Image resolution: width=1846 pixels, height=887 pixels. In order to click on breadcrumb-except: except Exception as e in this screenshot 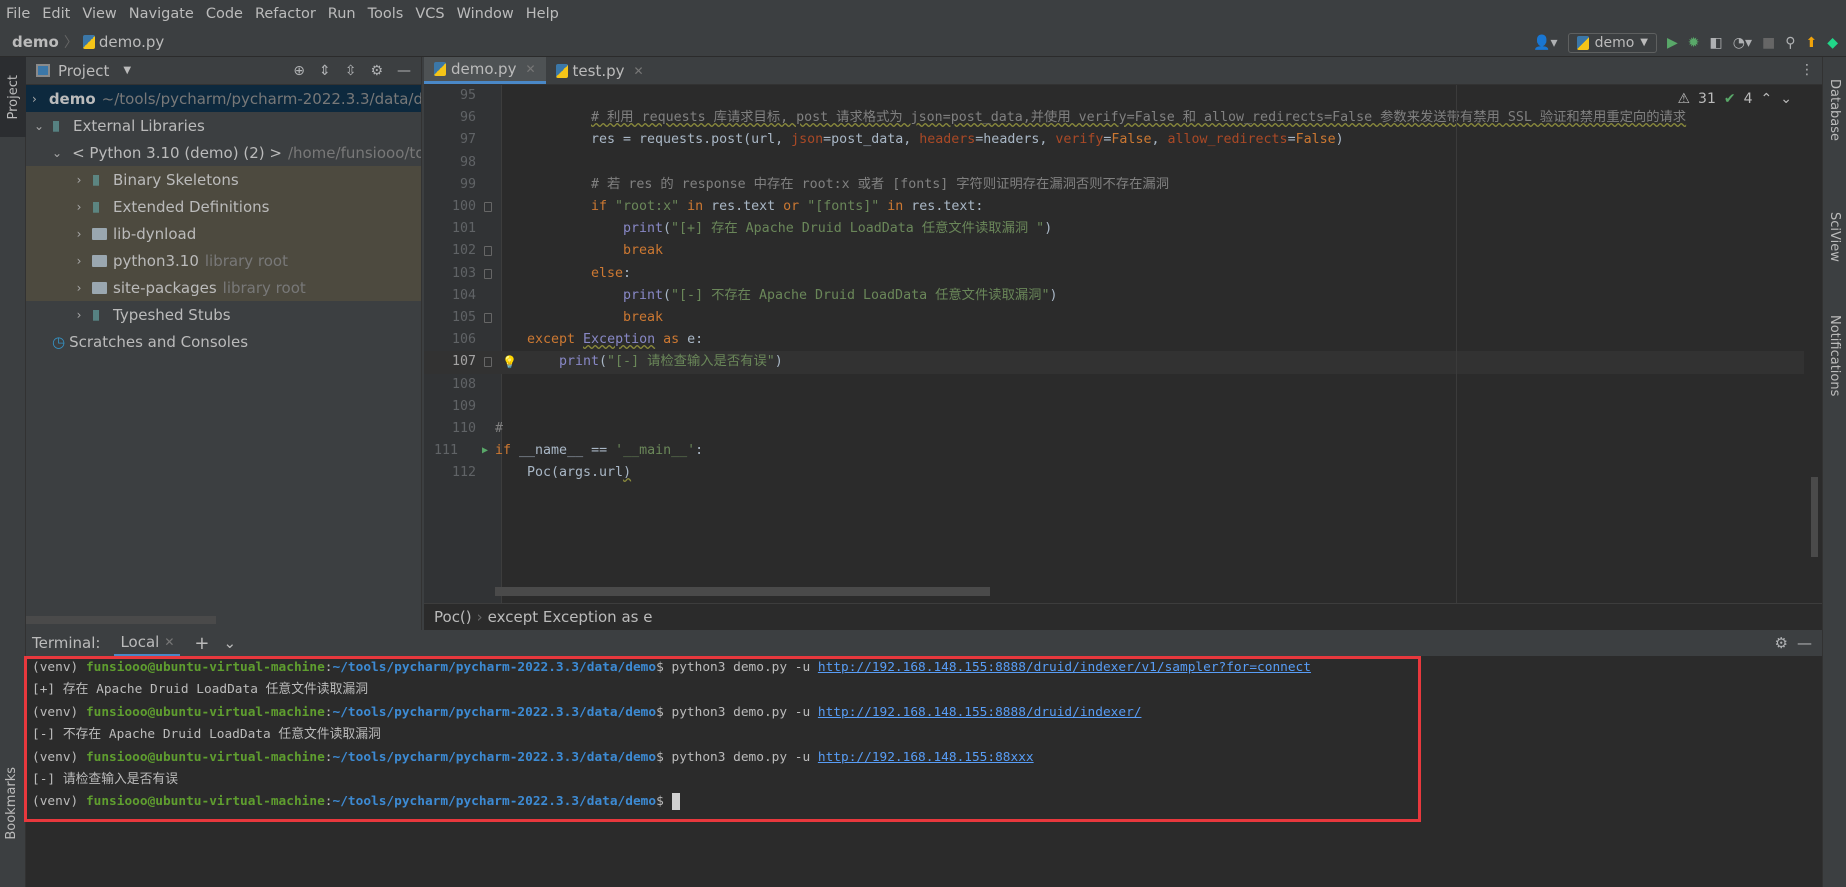, I will do `click(570, 617)`.